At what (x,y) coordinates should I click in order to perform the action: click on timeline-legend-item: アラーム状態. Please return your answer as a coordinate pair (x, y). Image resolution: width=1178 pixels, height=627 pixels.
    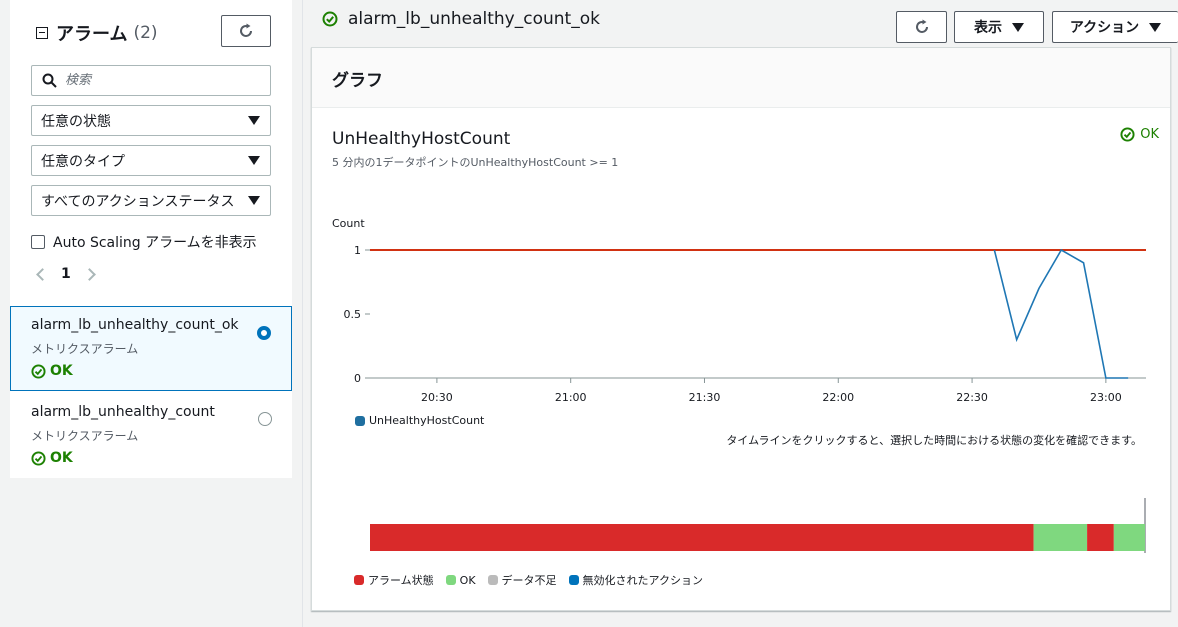
    Looking at the image, I should click on (394, 580).